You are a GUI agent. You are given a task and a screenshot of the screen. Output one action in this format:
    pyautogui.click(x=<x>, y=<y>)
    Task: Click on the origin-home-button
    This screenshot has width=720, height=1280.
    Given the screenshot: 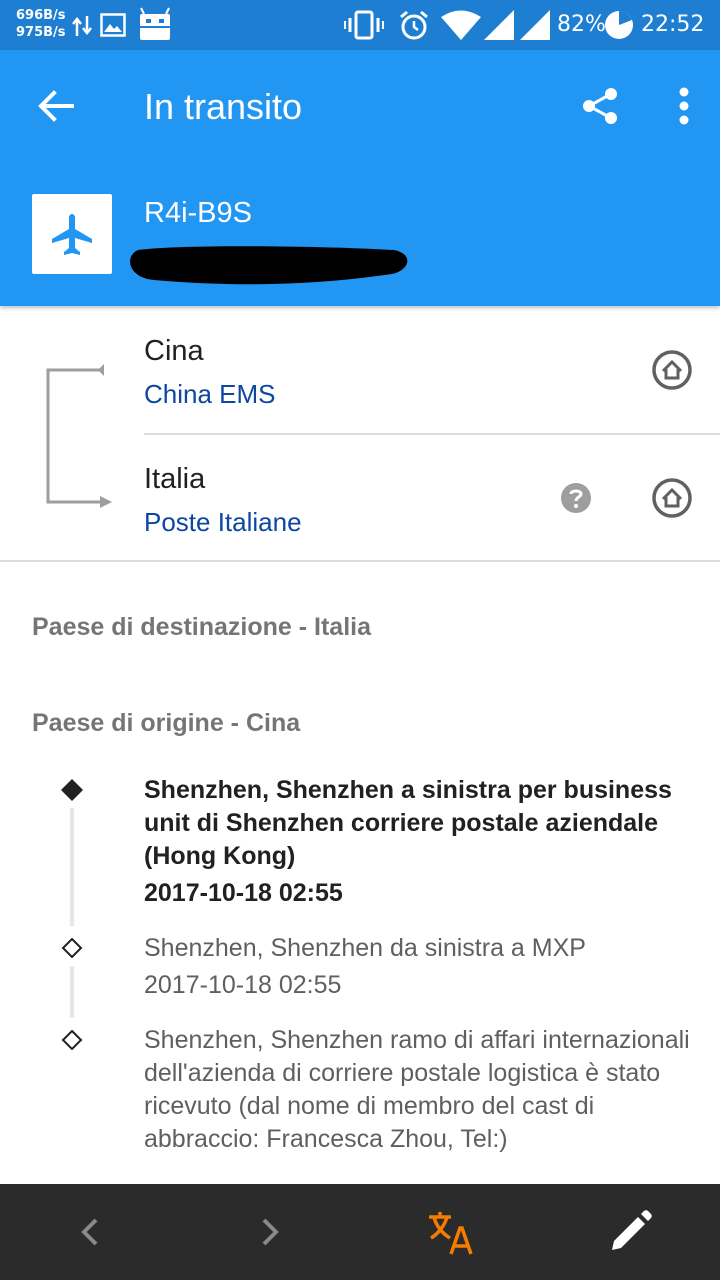 What is the action you would take?
    pyautogui.click(x=672, y=370)
    